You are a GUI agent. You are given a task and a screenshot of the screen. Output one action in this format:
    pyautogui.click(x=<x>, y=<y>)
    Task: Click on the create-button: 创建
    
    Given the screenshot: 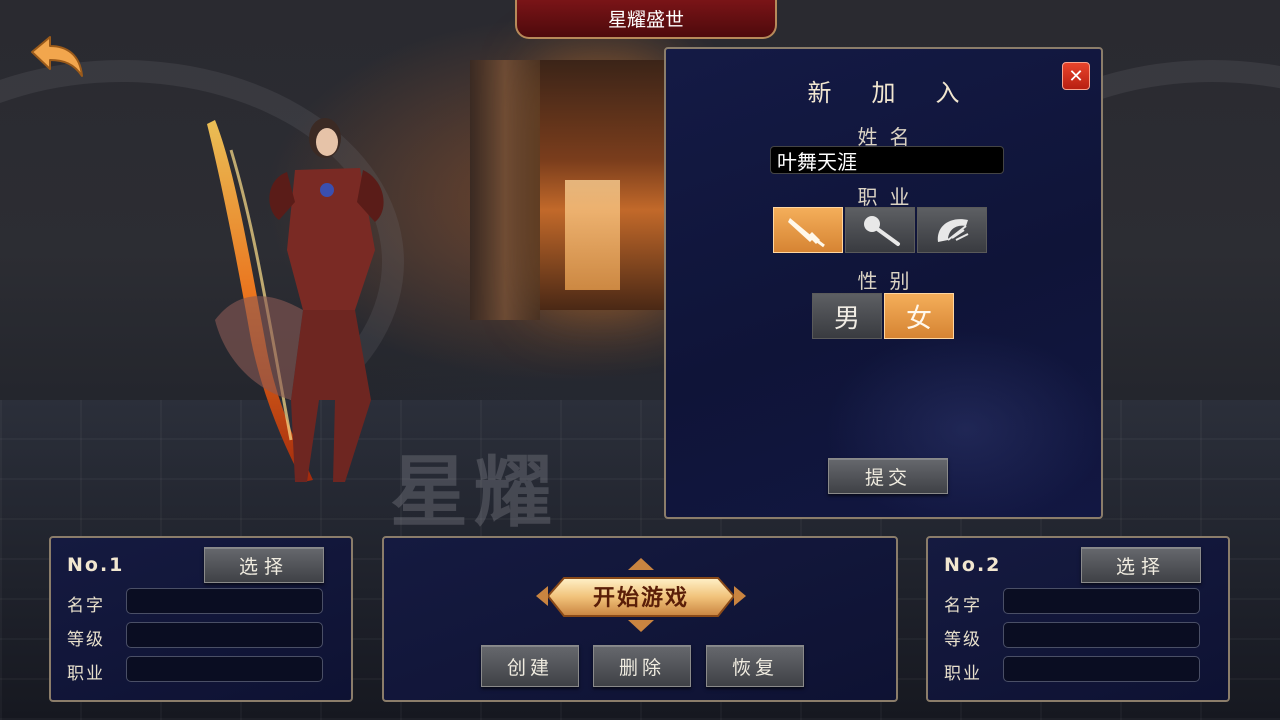 What is the action you would take?
    pyautogui.click(x=530, y=666)
    